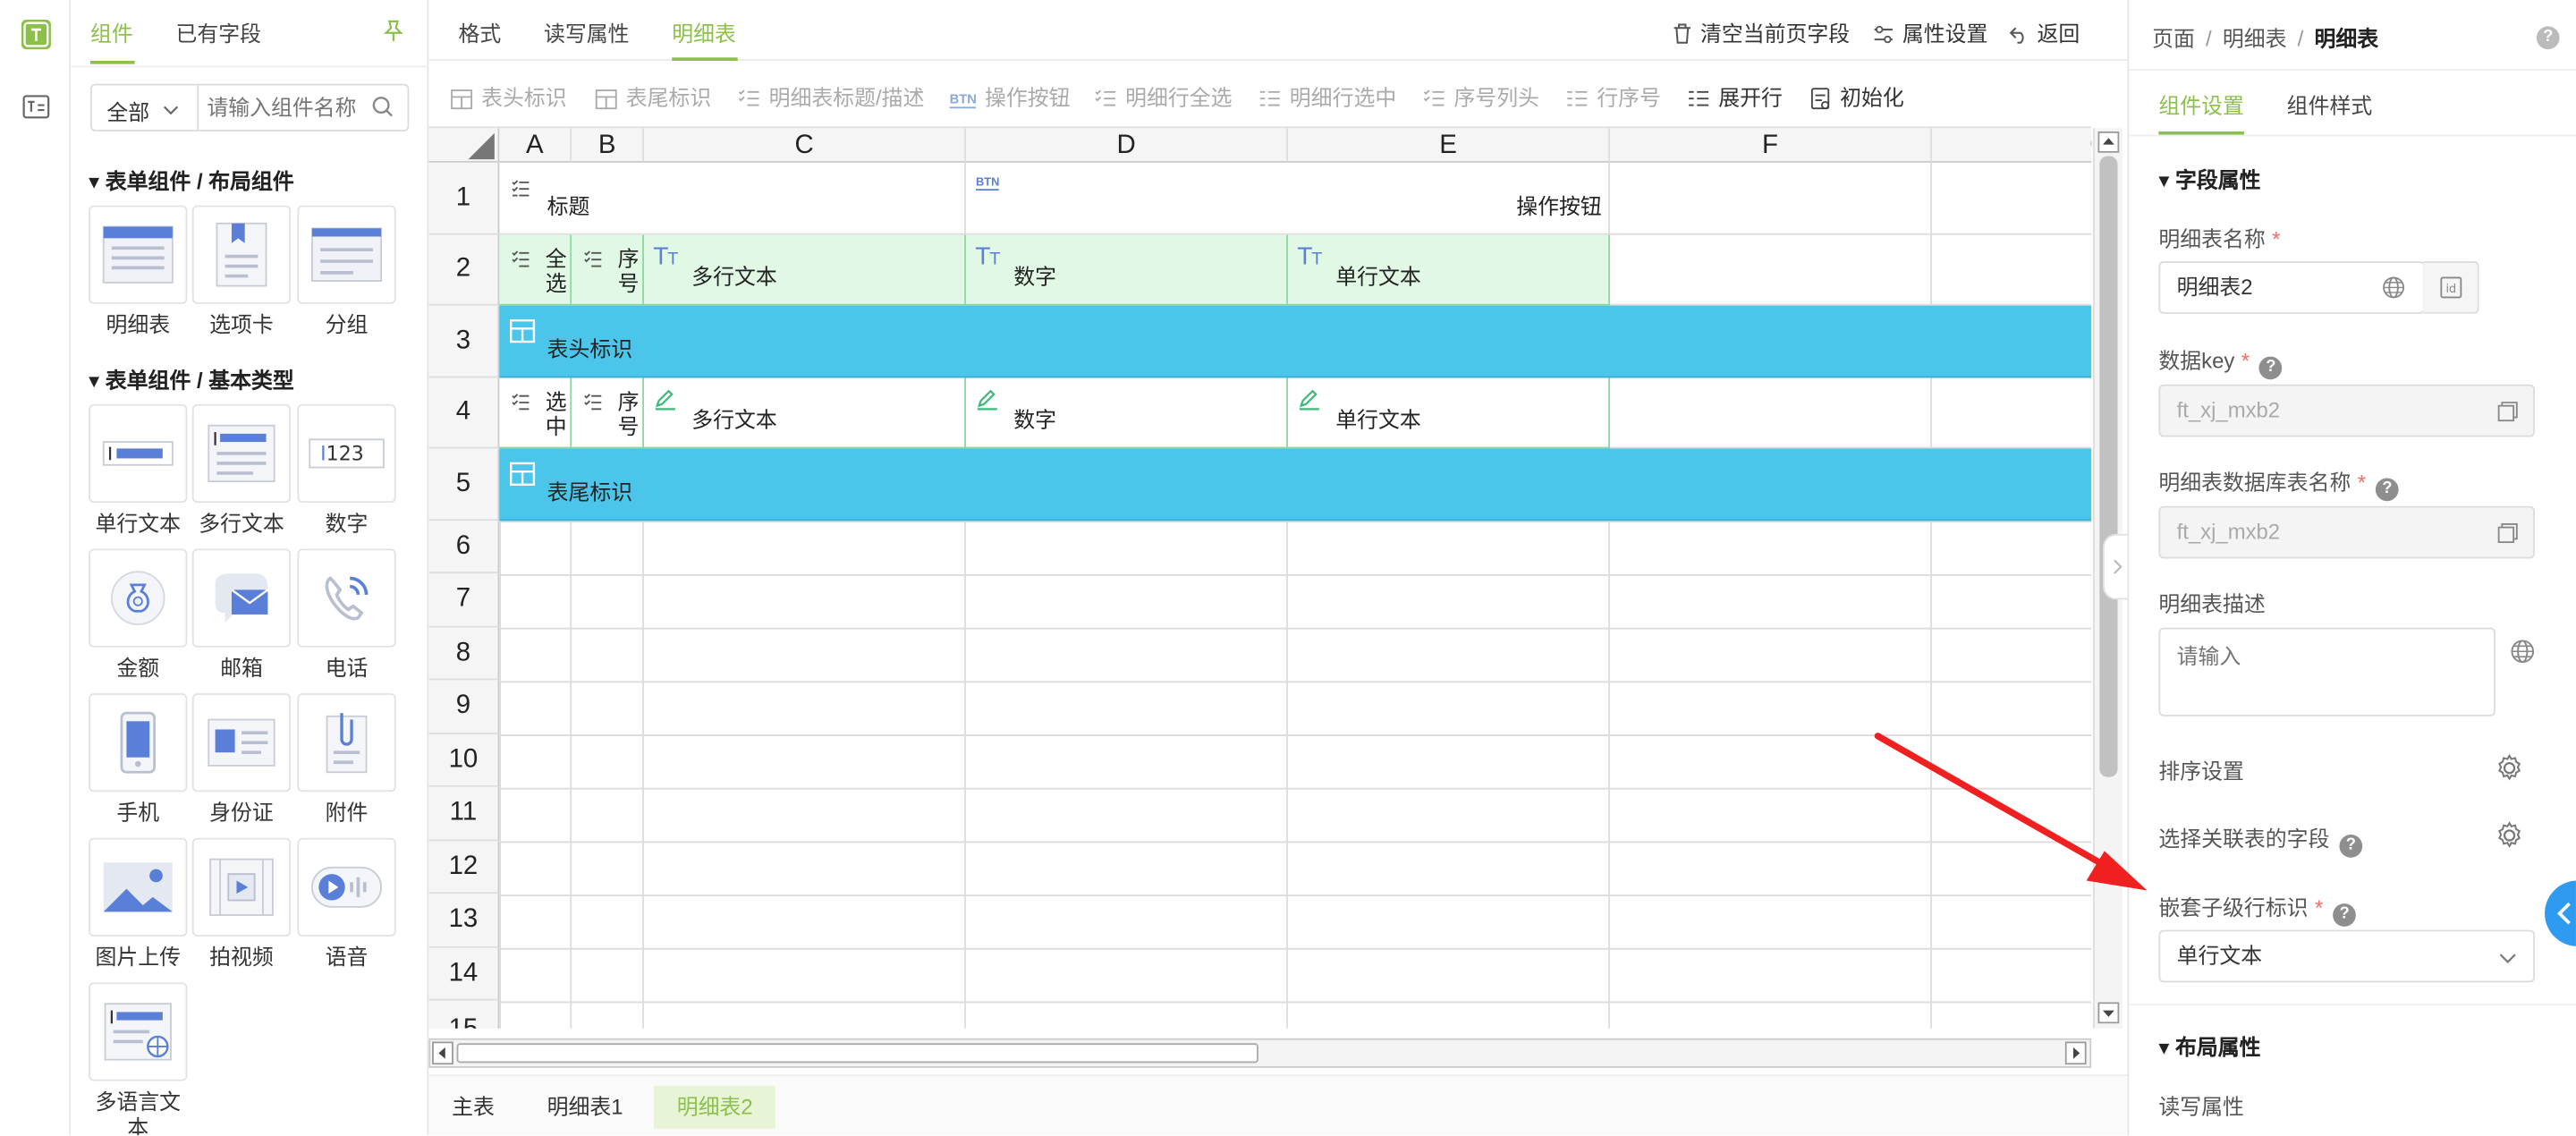  Describe the element at coordinates (241, 615) in the screenshot. I see `tile-email: 邮箱` at that location.